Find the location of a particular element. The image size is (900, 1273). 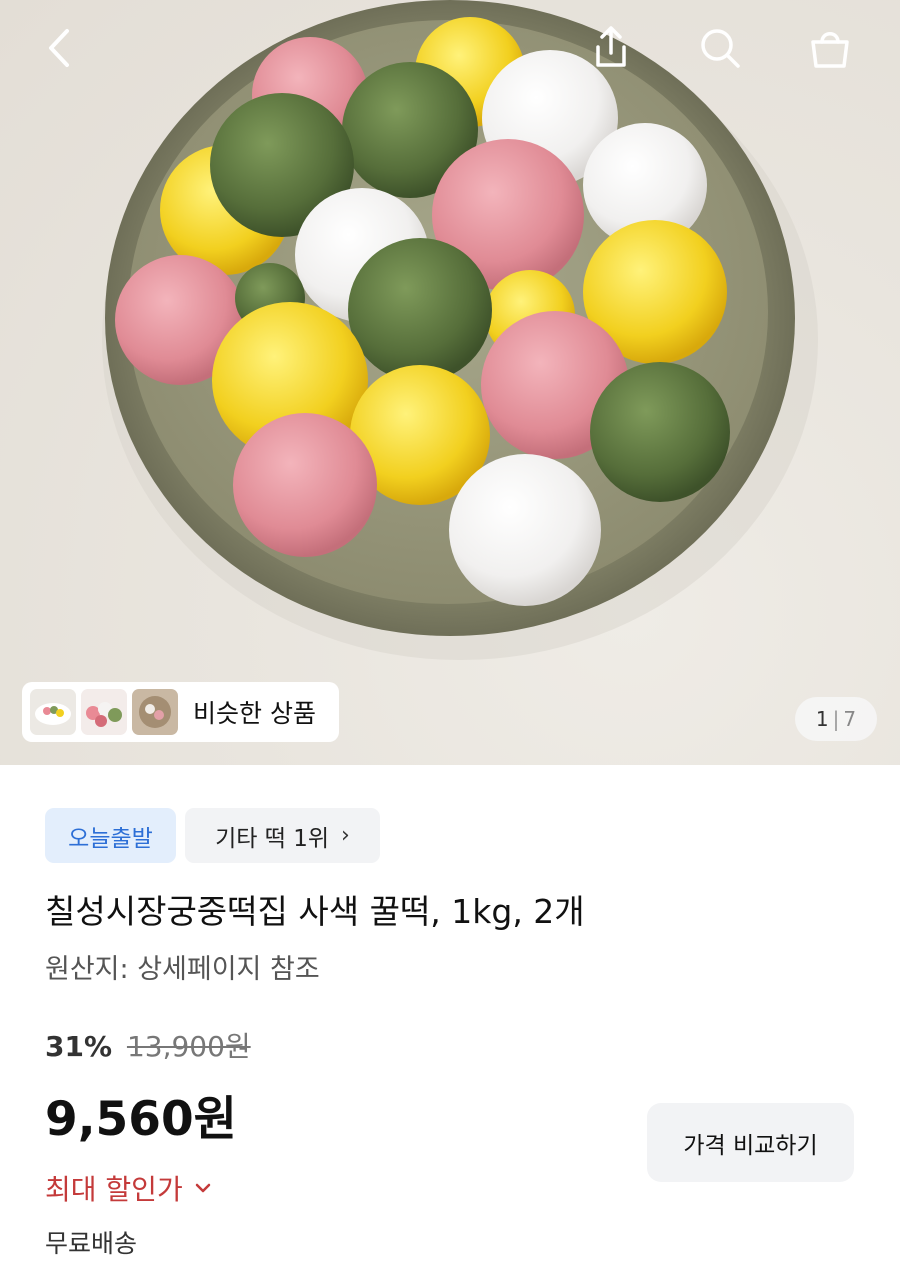

max-discount-label: 최대 할인가 is located at coordinates (114, 1189).